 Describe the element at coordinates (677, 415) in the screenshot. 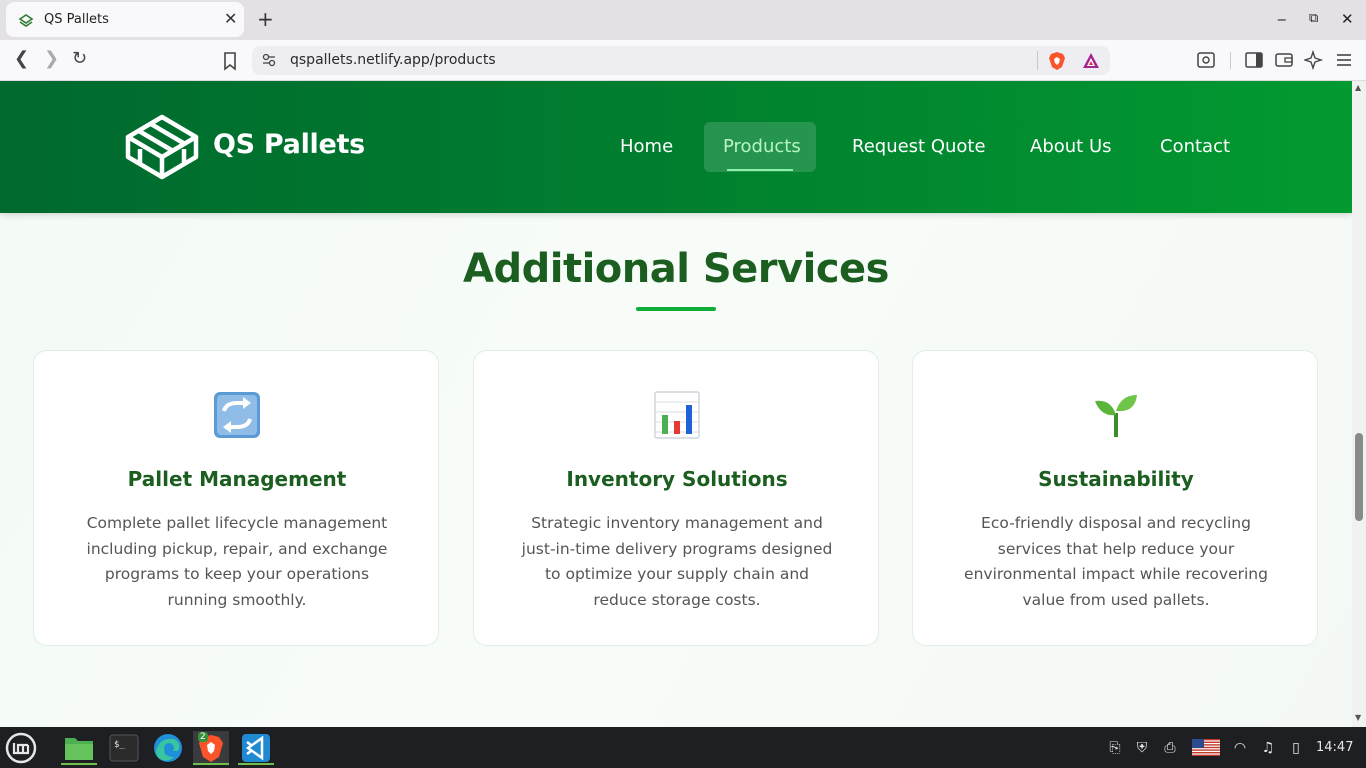

I see `bar-chart-icon` at that location.